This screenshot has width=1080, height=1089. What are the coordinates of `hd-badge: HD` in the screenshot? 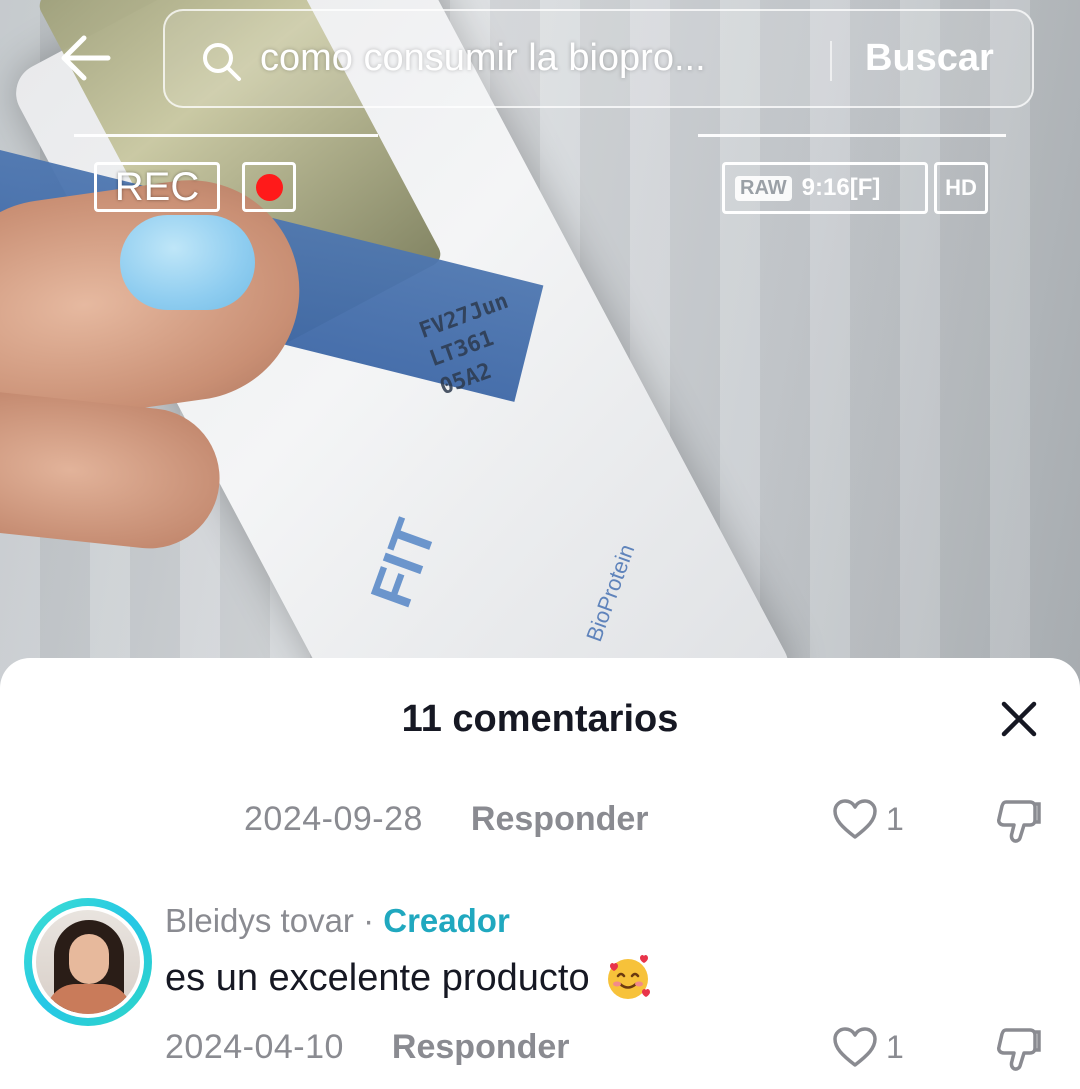 It's located at (961, 188).